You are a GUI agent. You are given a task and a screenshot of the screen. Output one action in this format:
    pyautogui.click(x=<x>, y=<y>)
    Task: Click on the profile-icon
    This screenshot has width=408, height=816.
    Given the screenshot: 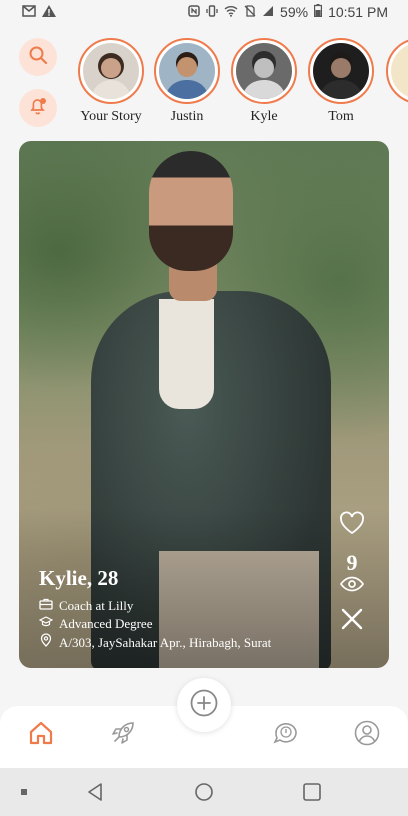 What is the action you would take?
    pyautogui.click(x=367, y=735)
    